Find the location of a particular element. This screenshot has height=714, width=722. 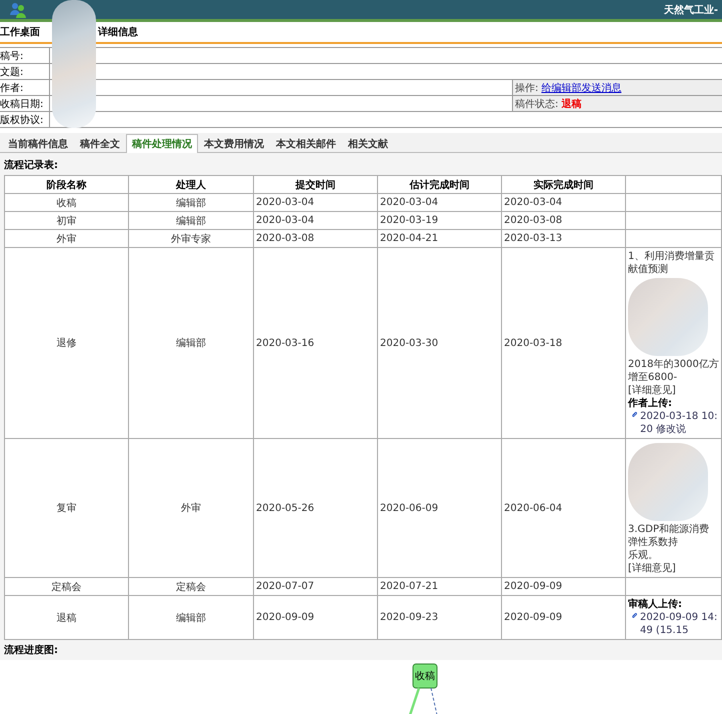

table-cell: 复审 is located at coordinates (66, 508).